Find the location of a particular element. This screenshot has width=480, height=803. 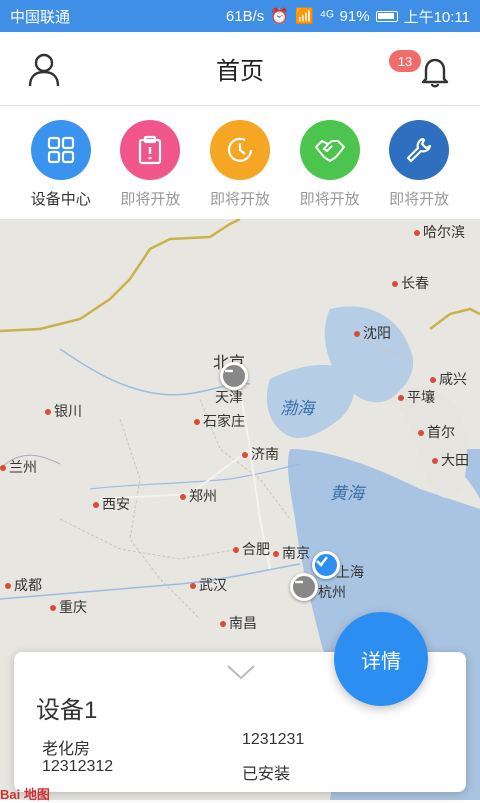

city-label: 上海 is located at coordinates (350, 572).